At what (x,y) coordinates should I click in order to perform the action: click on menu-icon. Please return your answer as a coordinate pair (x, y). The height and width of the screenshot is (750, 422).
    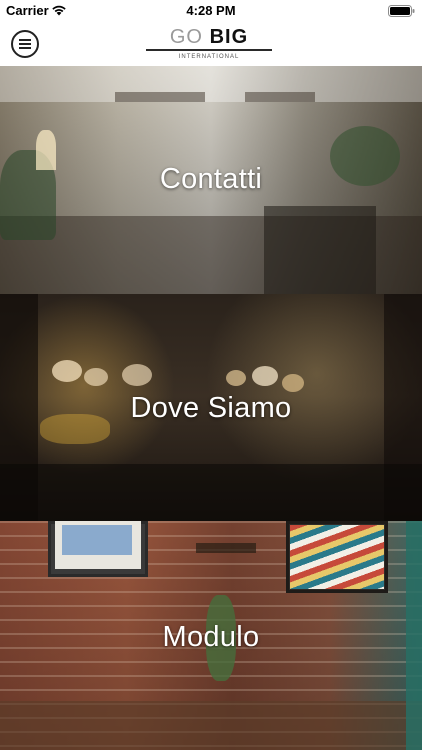
    Looking at the image, I should click on (25, 44).